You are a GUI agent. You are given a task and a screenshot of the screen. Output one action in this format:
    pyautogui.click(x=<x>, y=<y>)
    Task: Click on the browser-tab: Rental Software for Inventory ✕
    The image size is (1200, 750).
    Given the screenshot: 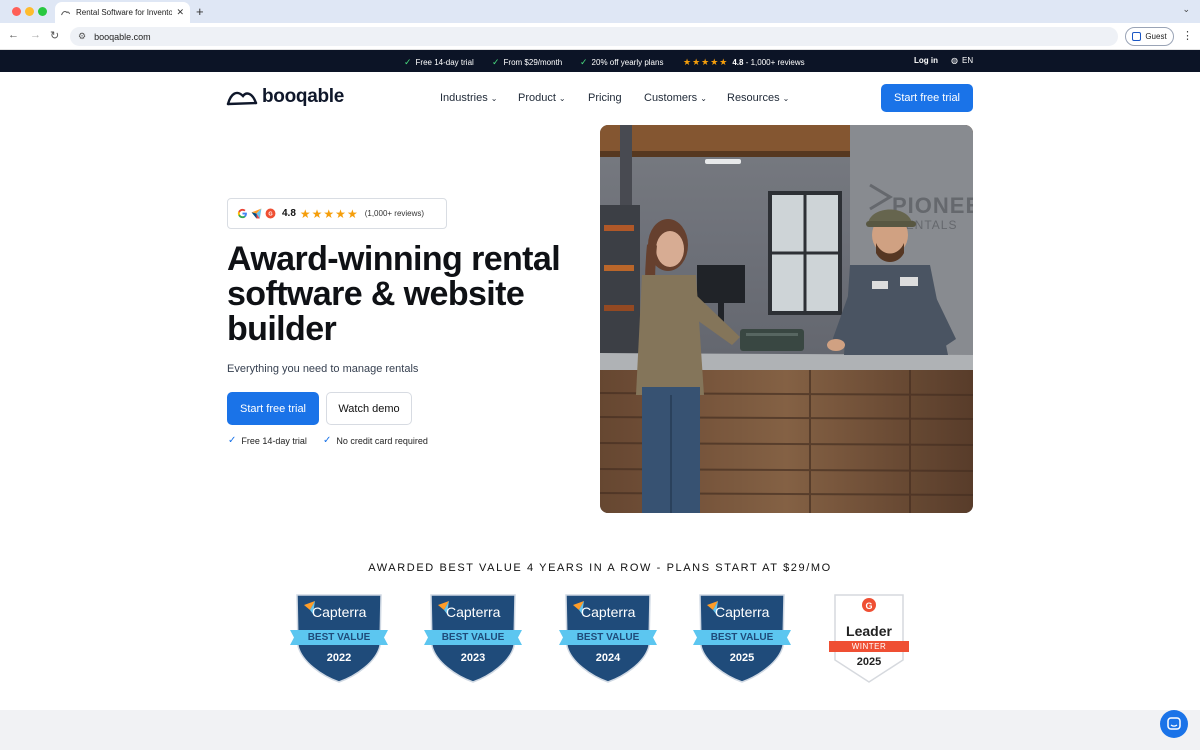 What is the action you would take?
    pyautogui.click(x=122, y=12)
    